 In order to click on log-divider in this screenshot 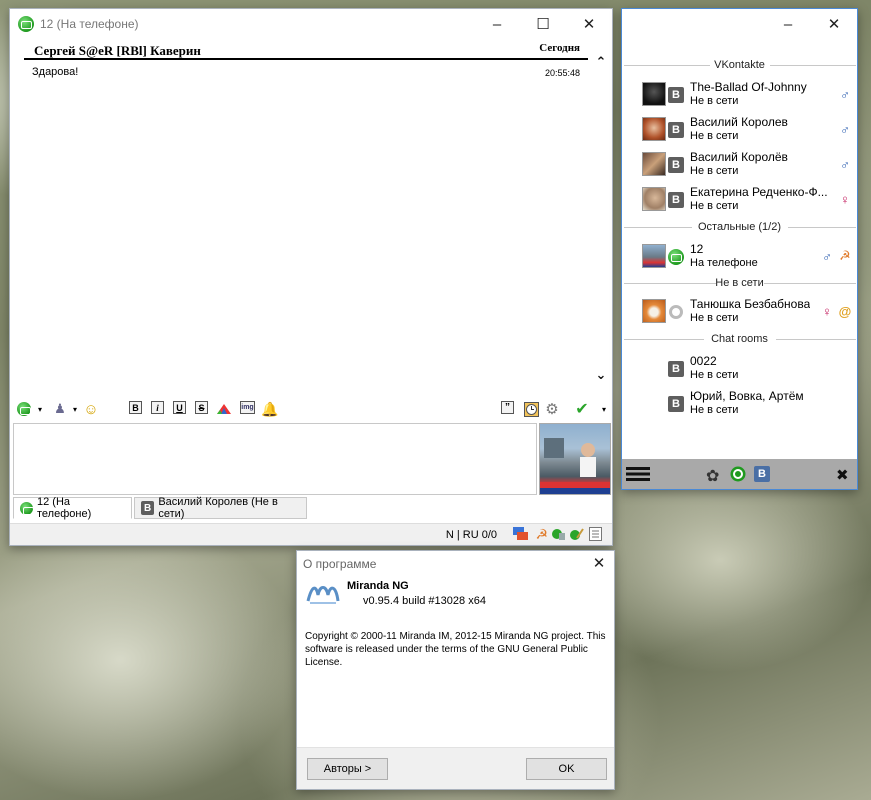, I will do `click(306, 59)`.